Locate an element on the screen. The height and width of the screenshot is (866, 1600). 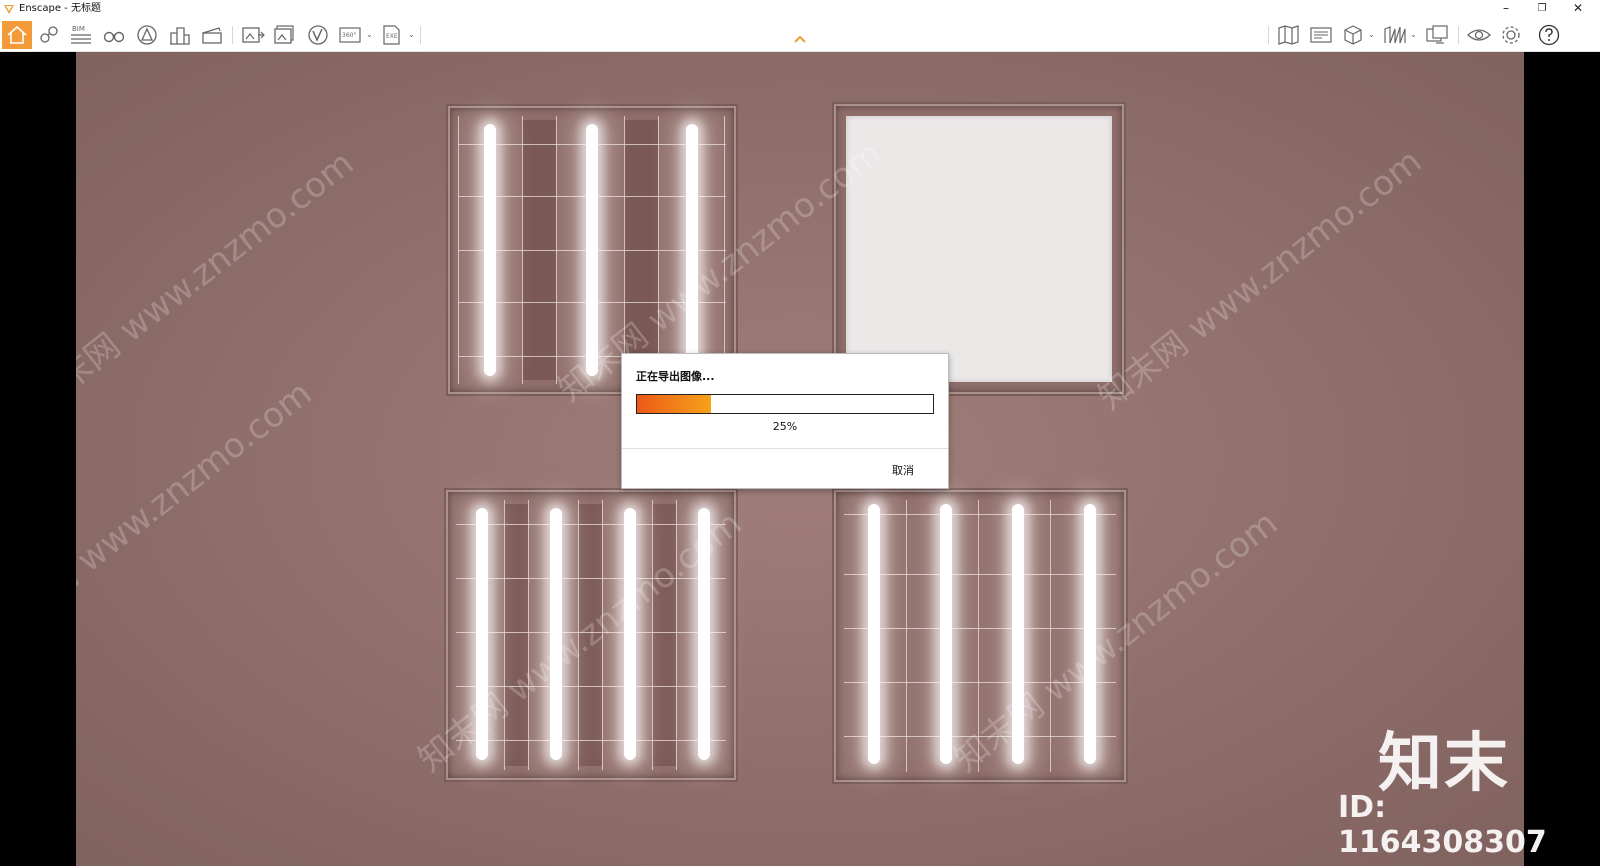
visual-presets-button is located at coordinates (1395, 35).